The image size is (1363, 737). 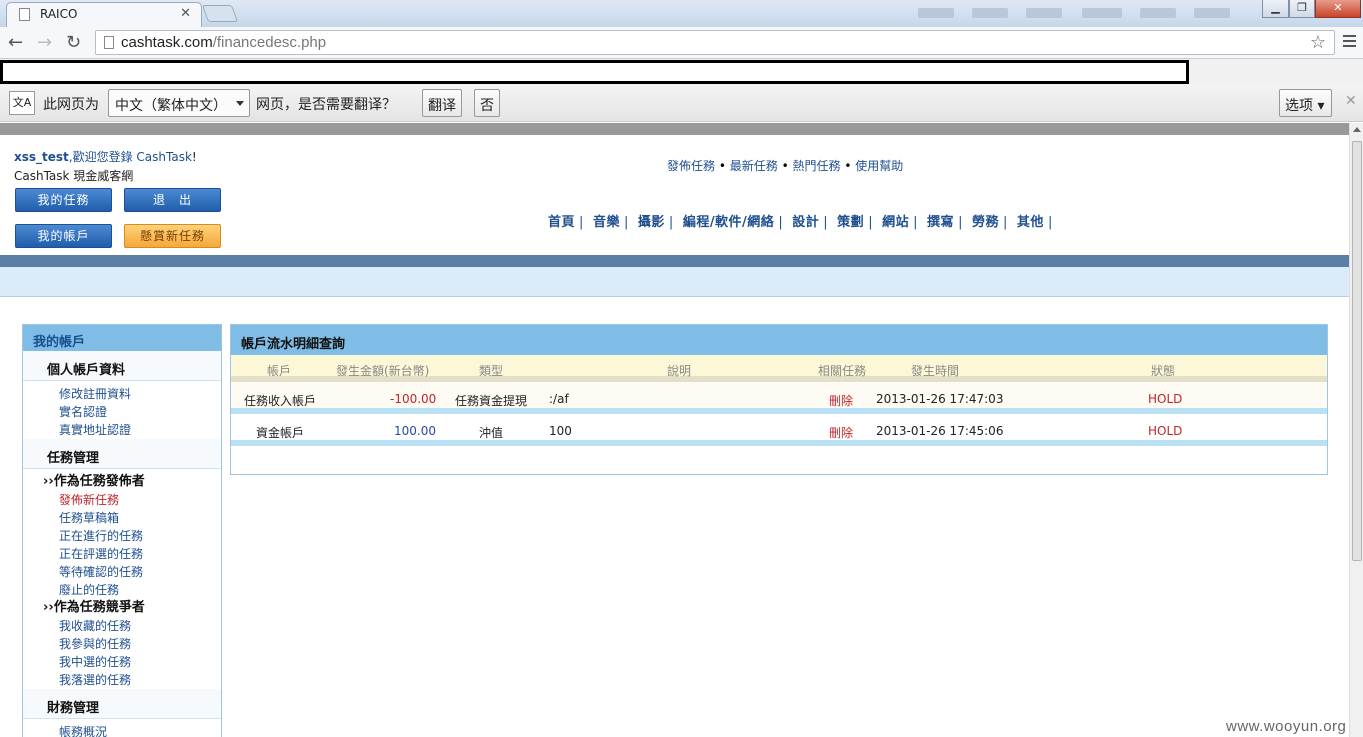 What do you see at coordinates (122, 500) in the screenshot?
I see `sidebar-item-publish-task: 發佈新任務` at bounding box center [122, 500].